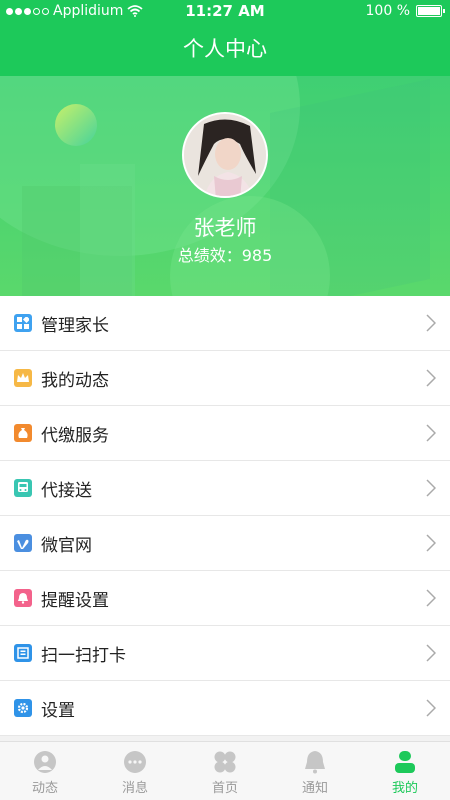  I want to click on user-heart-icon, so click(45, 762).